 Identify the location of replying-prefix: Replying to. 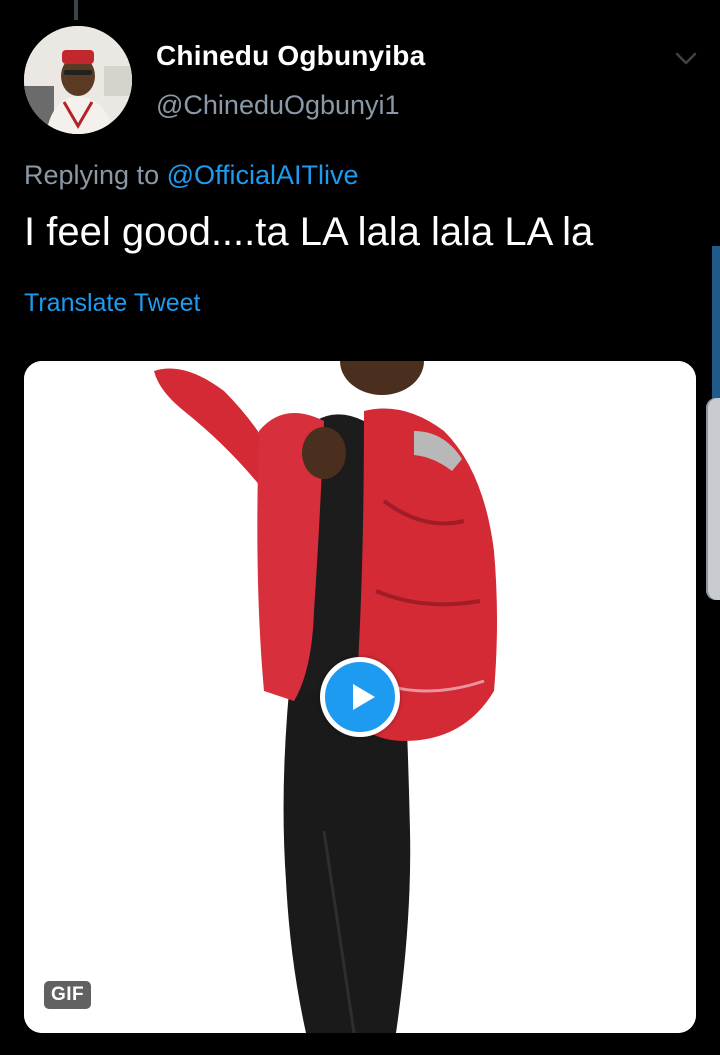
(92, 175).